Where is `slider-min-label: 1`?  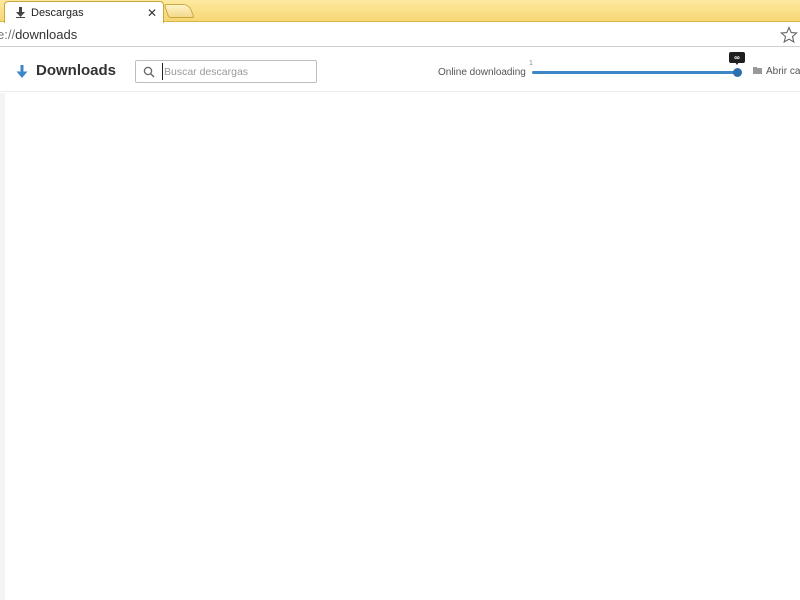
slider-min-label: 1 is located at coordinates (531, 63).